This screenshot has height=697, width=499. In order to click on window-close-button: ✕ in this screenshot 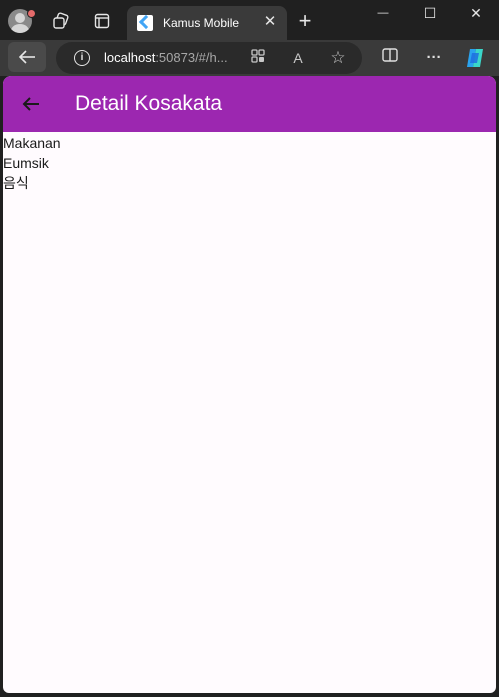, I will do `click(476, 14)`.